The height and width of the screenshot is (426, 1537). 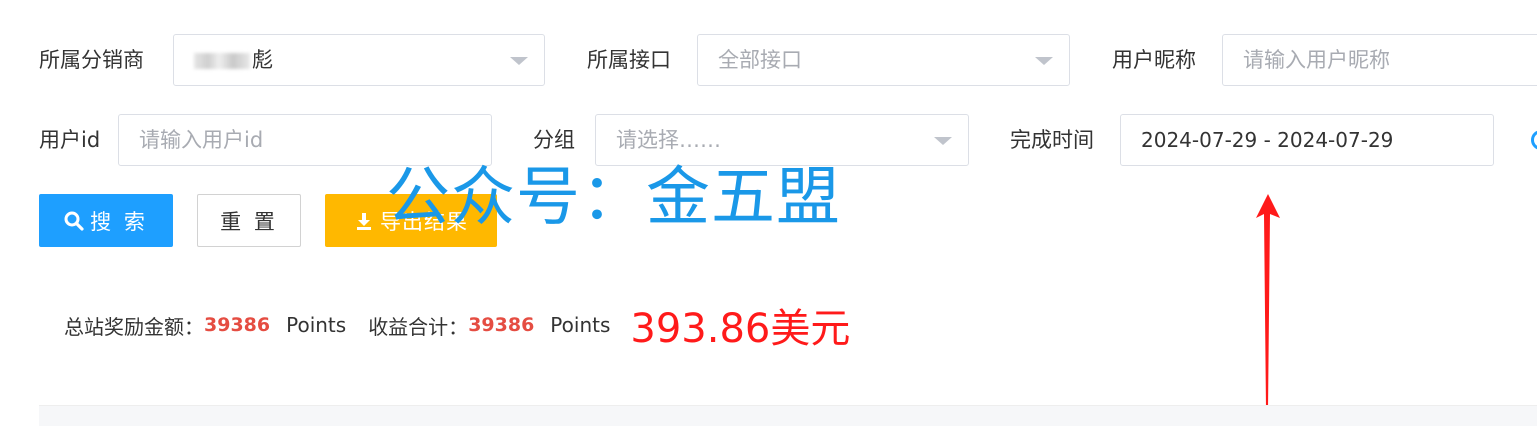 I want to click on interface-label: 所属接口, so click(x=629, y=60).